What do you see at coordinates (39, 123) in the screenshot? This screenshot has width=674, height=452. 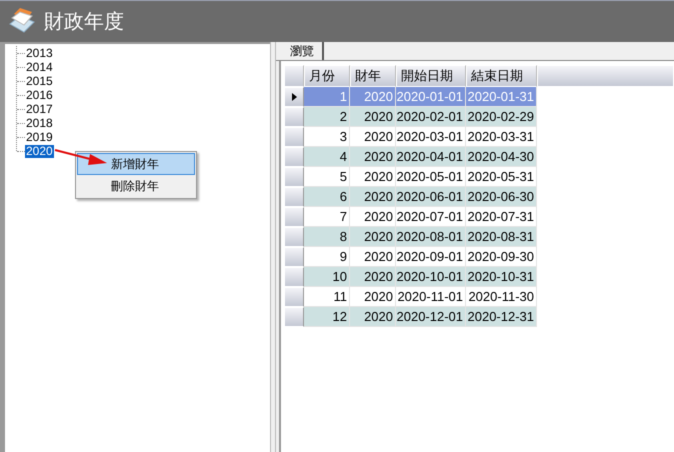 I see `tree-item: 2018` at bounding box center [39, 123].